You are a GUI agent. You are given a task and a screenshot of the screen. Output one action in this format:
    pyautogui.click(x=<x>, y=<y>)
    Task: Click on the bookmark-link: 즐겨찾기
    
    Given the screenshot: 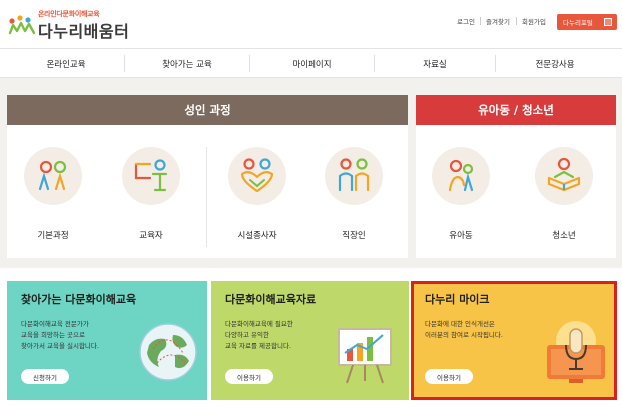 What is the action you would take?
    pyautogui.click(x=498, y=21)
    